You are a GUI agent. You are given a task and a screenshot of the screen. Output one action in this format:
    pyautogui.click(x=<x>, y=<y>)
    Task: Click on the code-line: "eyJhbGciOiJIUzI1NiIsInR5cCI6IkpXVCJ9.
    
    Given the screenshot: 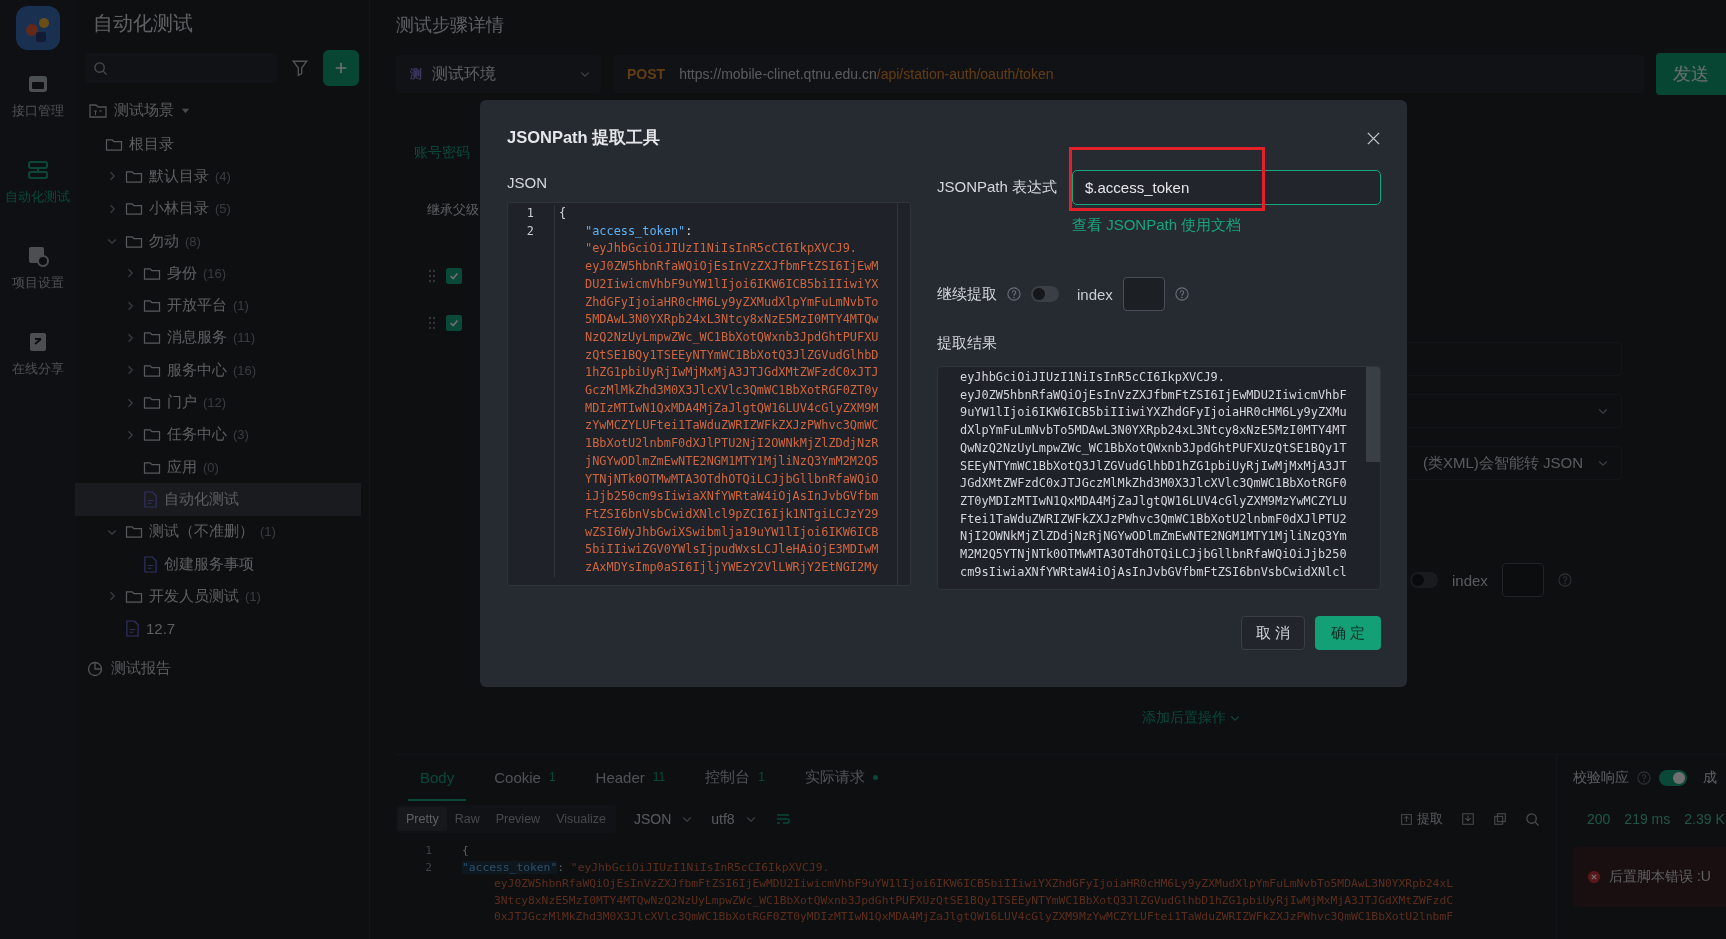 What is the action you would take?
    pyautogui.click(x=721, y=249)
    